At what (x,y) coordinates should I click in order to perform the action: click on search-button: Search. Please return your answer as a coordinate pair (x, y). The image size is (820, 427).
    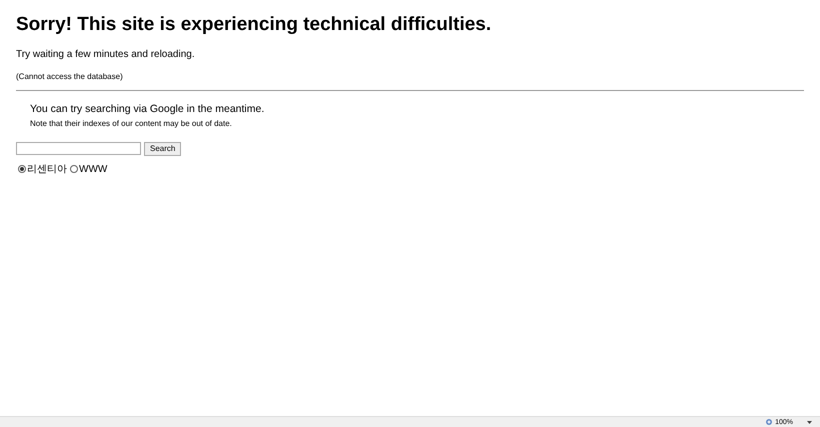
    Looking at the image, I should click on (163, 149).